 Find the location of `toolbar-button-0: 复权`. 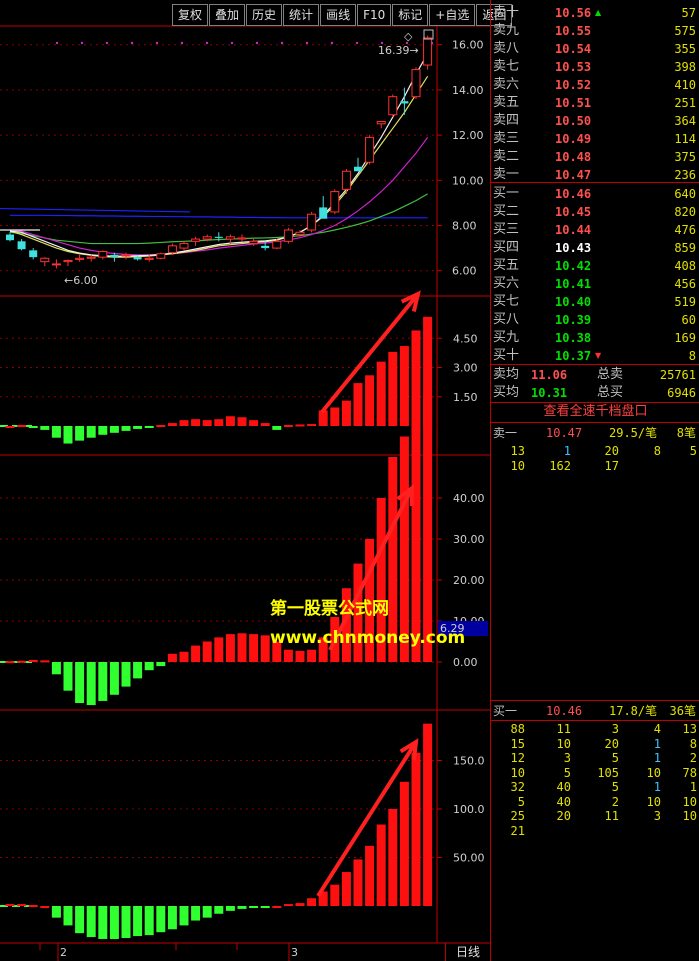

toolbar-button-0: 复权 is located at coordinates (190, 15).